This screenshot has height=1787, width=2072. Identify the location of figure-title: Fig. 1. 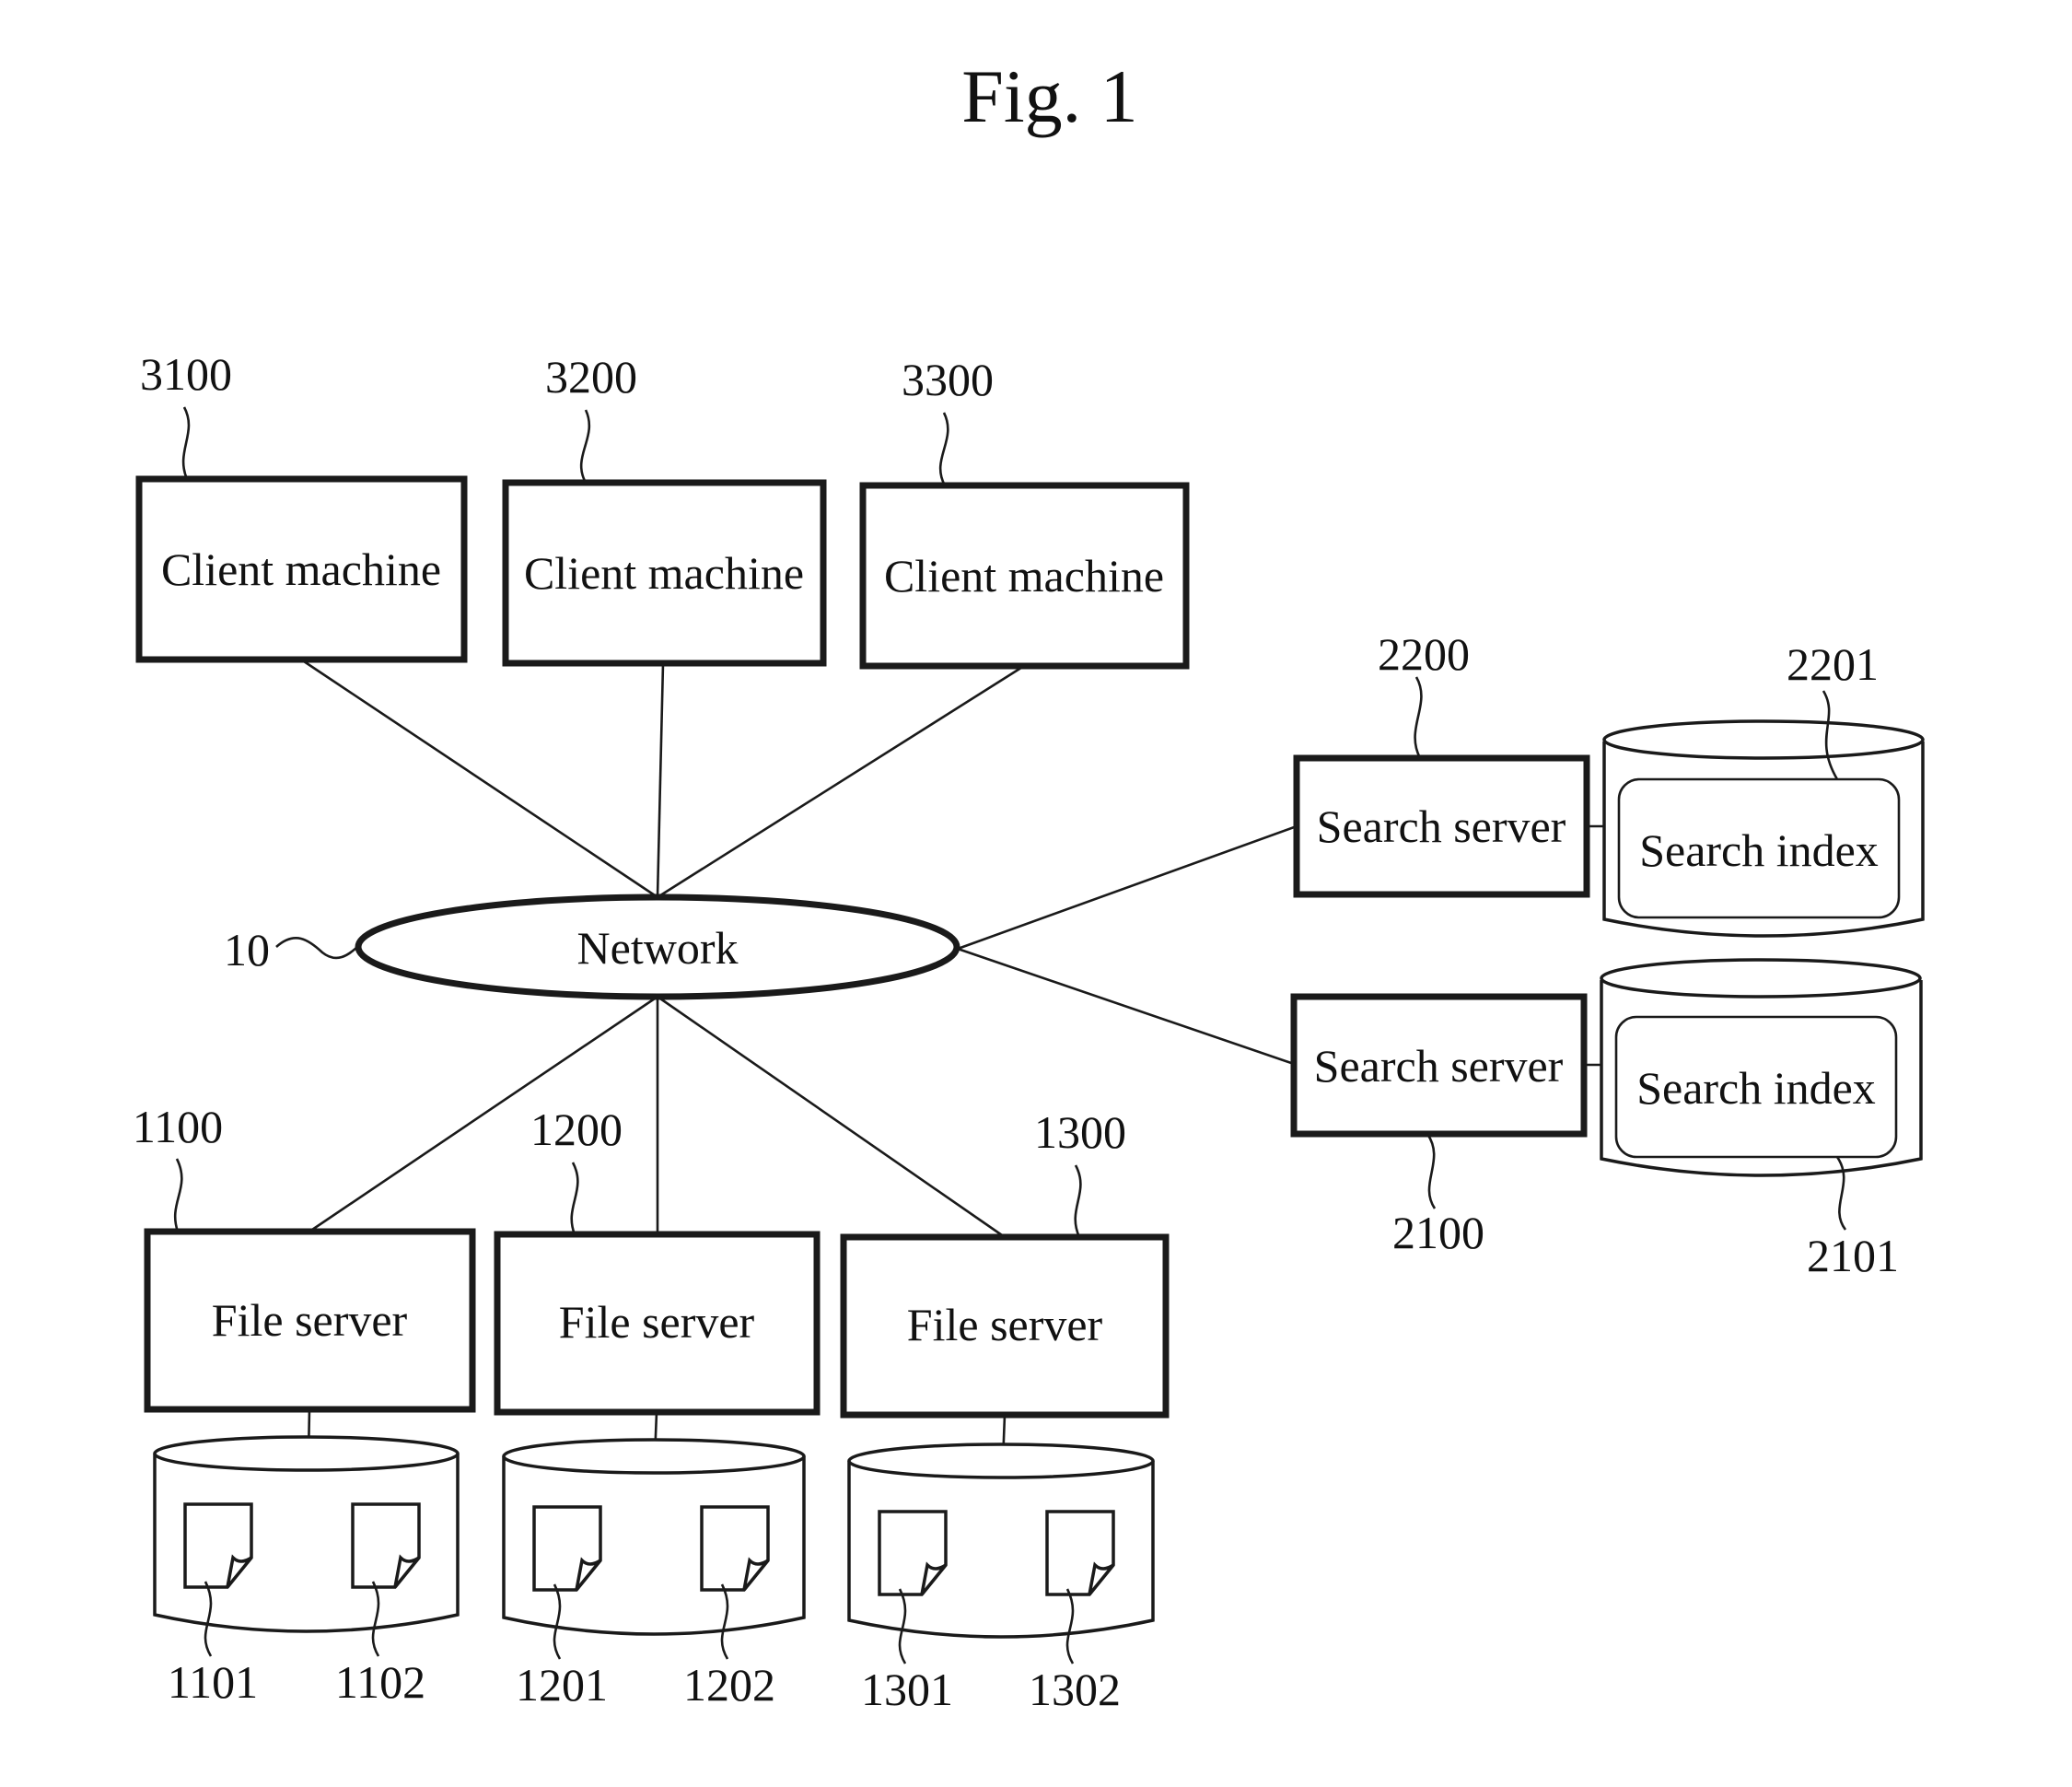
(1049, 96).